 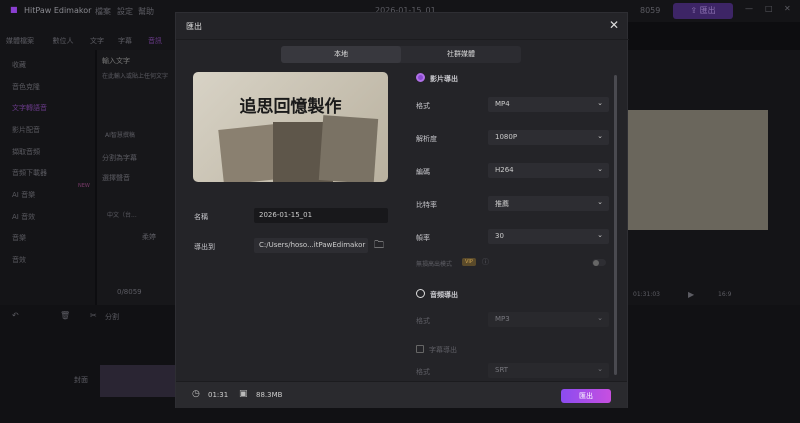 I want to click on video-clip, so click(x=137, y=381).